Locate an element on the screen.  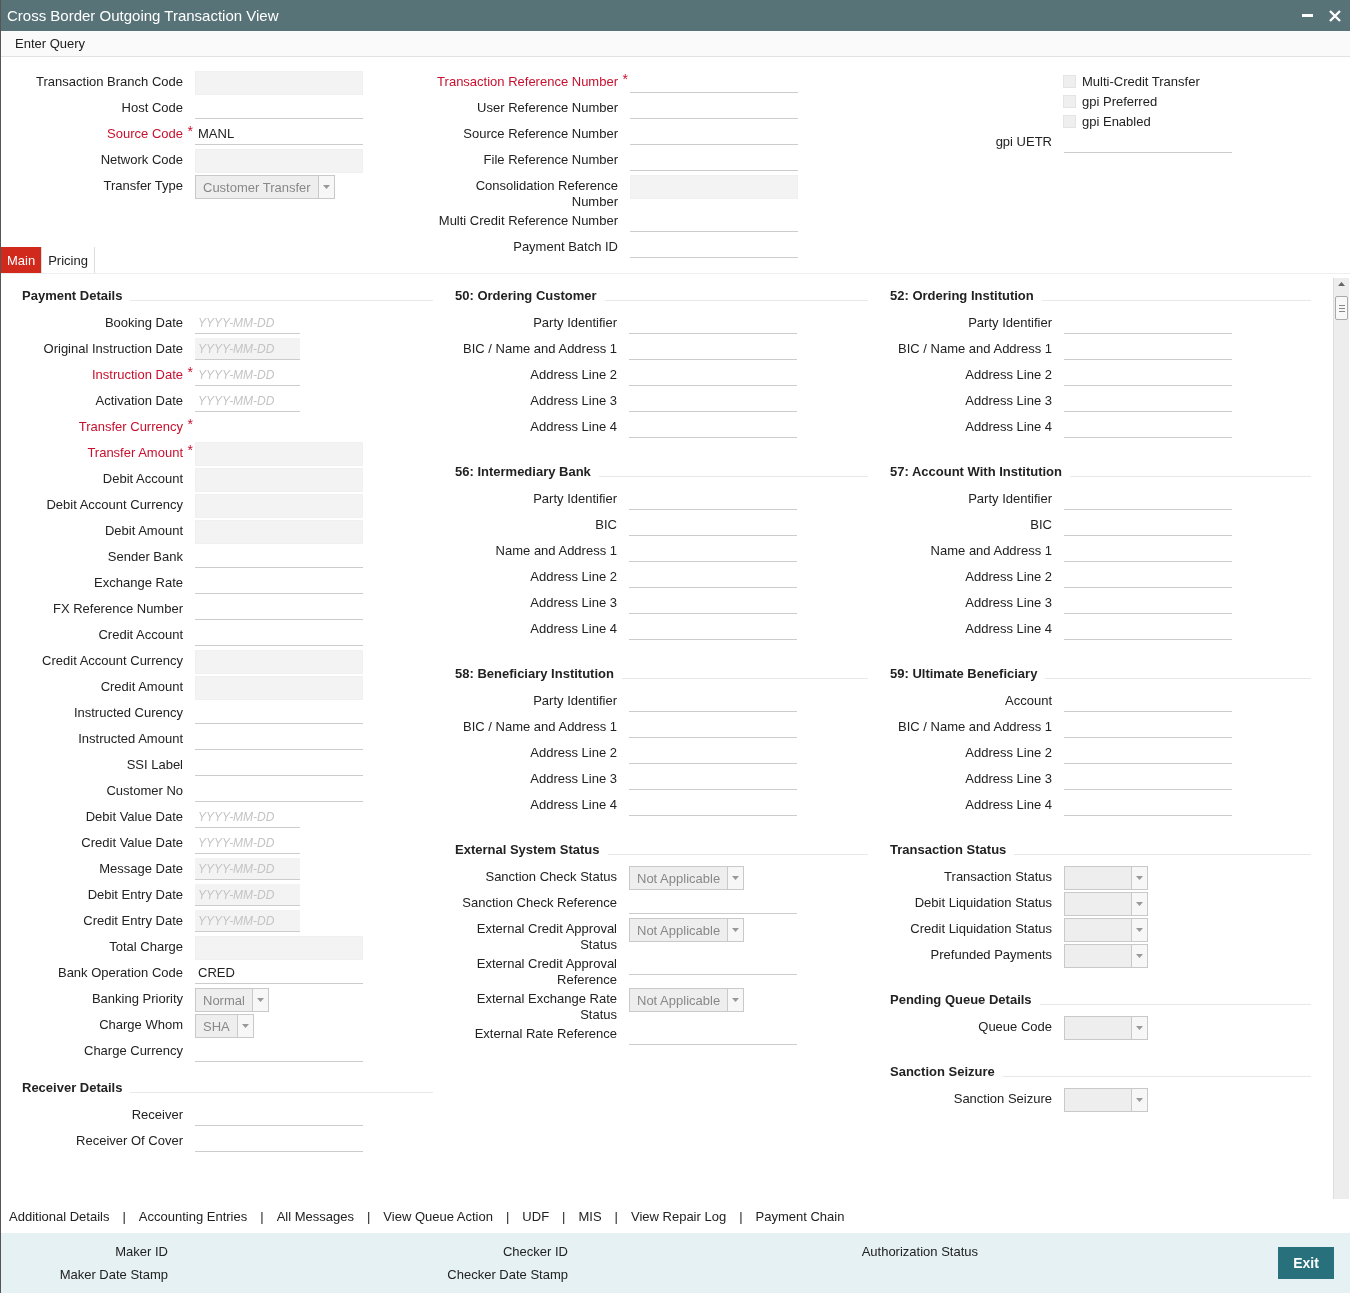
tab: Main is located at coordinates (22, 260).